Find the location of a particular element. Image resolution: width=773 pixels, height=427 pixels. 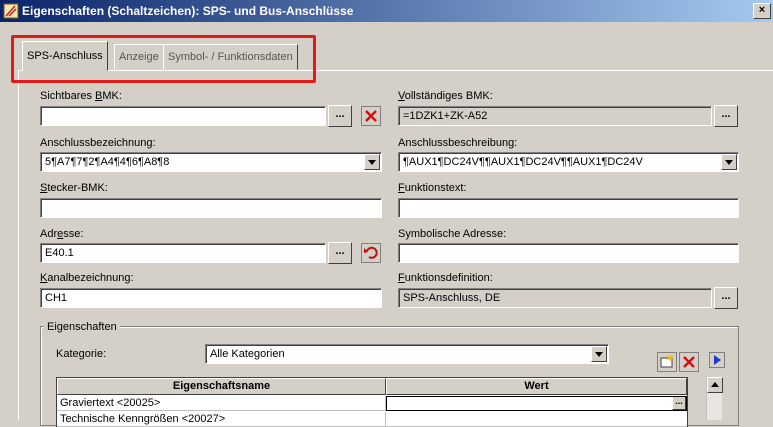

kanalbezeichnung-input: CH1 is located at coordinates (211, 298).